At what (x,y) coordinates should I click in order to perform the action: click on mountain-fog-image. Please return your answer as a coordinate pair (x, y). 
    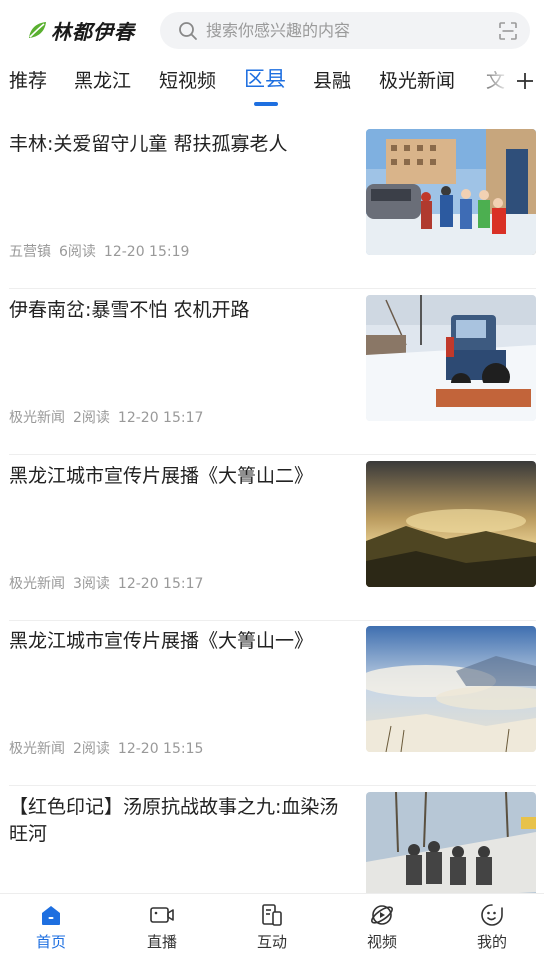
    Looking at the image, I should click on (451, 689).